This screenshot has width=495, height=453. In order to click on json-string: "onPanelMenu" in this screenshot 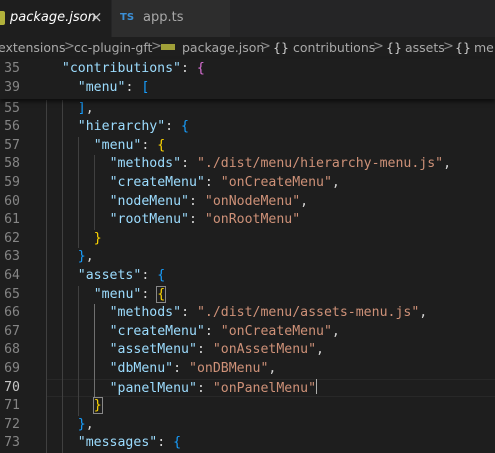, I will do `click(264, 388)`.